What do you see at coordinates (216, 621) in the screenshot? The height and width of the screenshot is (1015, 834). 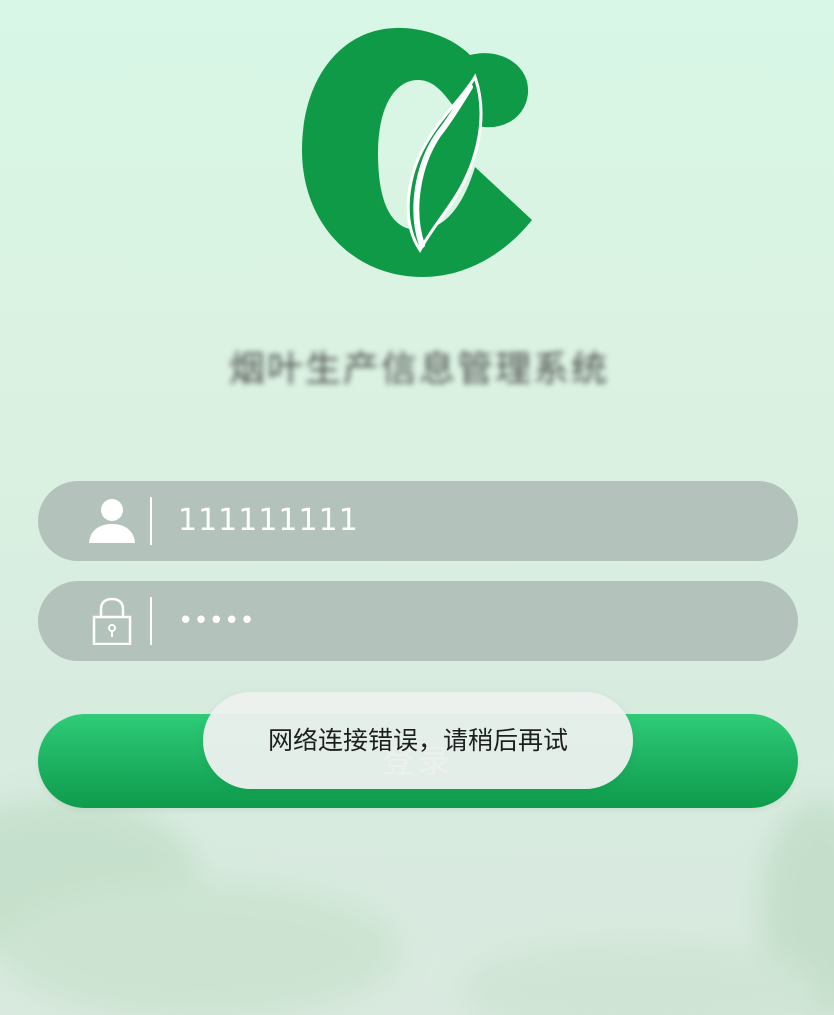 I see `password-input: •••••` at bounding box center [216, 621].